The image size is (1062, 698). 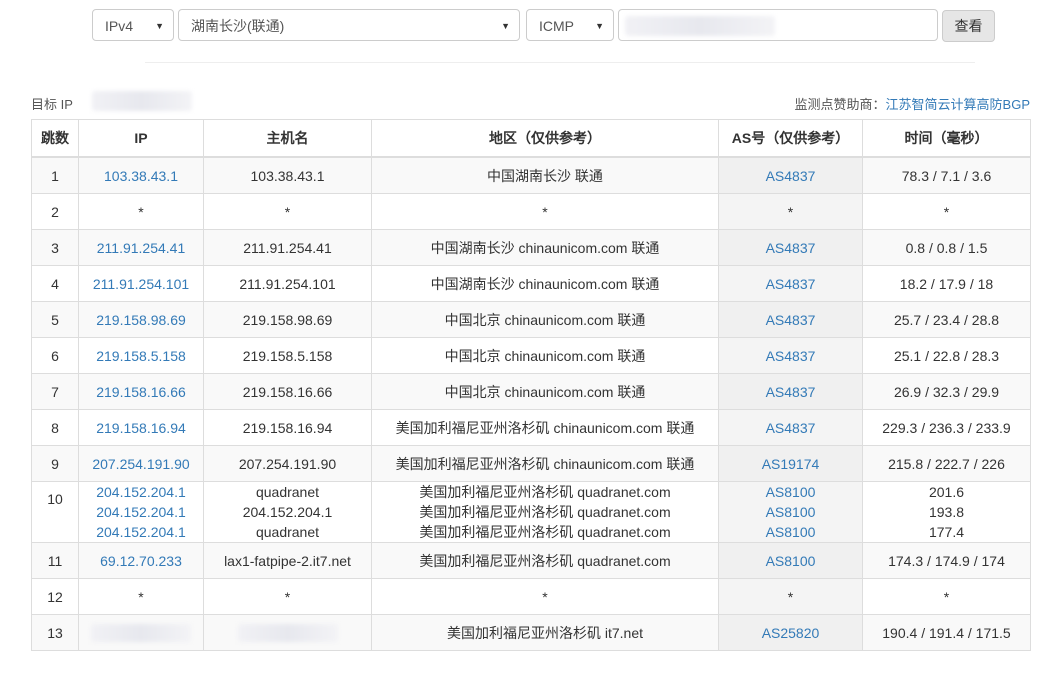 I want to click on redacted-value, so click(x=141, y=632).